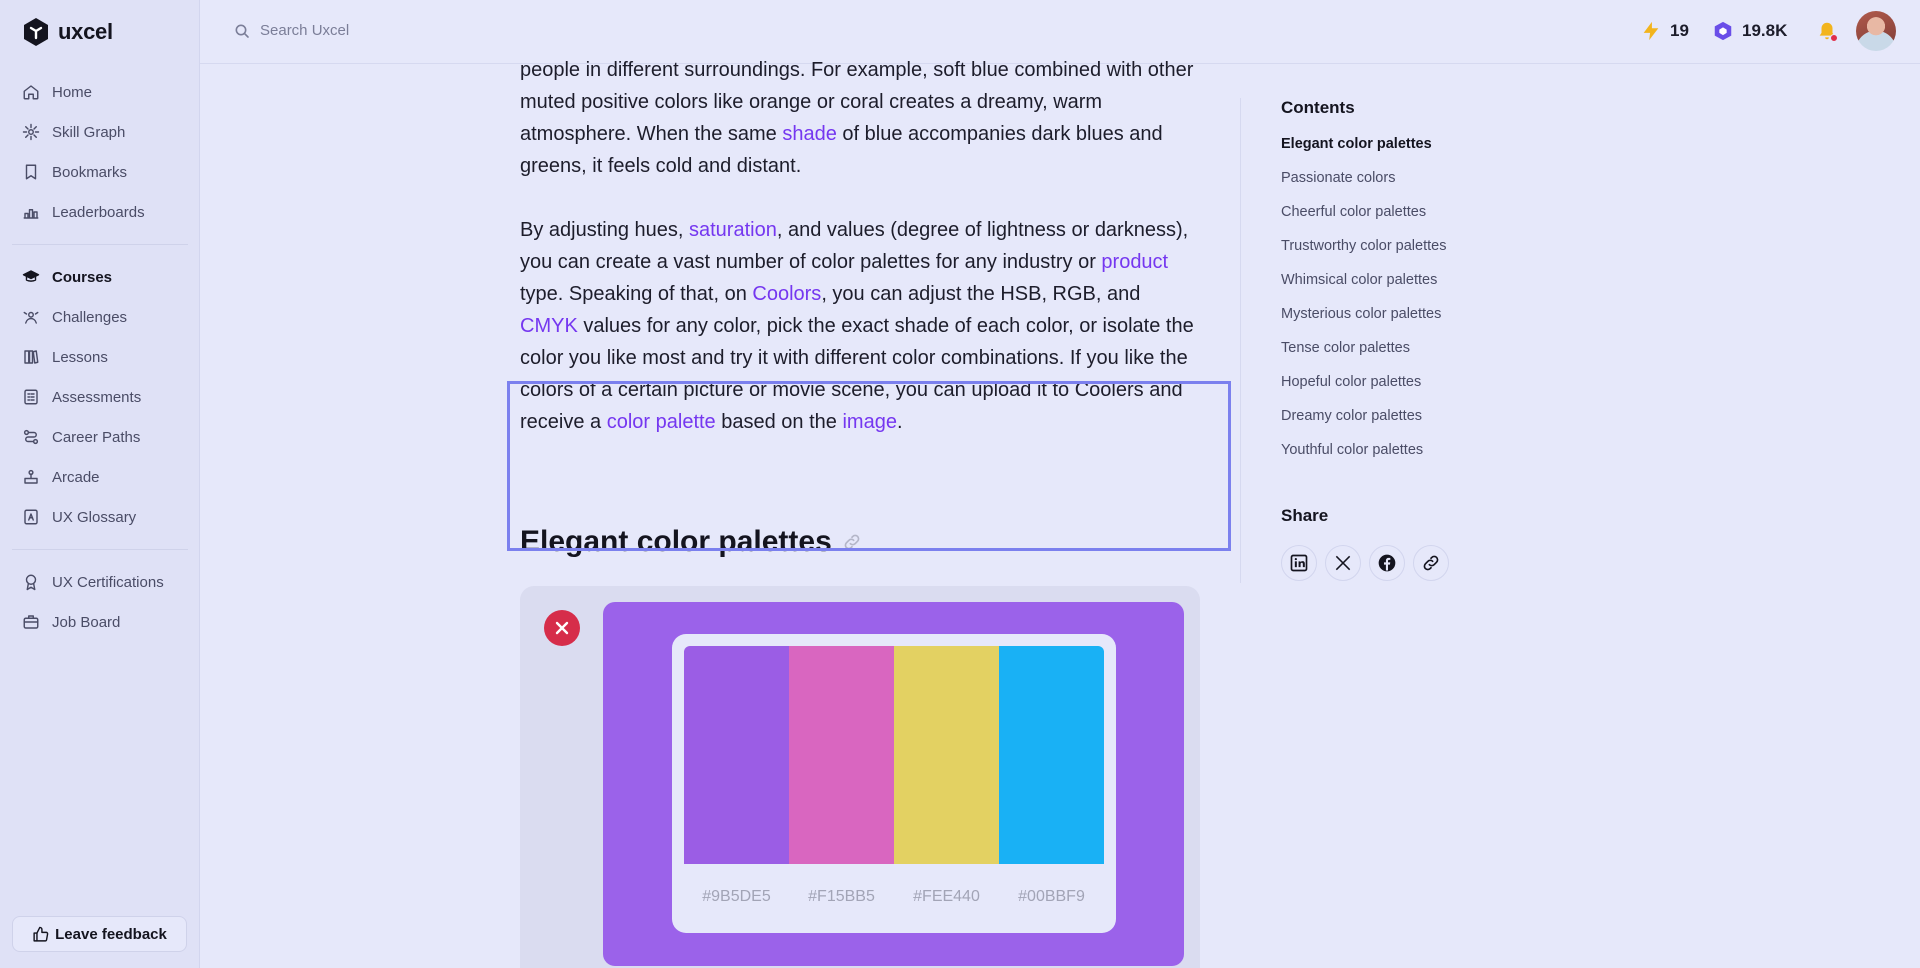  I want to click on inline-link: shade, so click(809, 134).